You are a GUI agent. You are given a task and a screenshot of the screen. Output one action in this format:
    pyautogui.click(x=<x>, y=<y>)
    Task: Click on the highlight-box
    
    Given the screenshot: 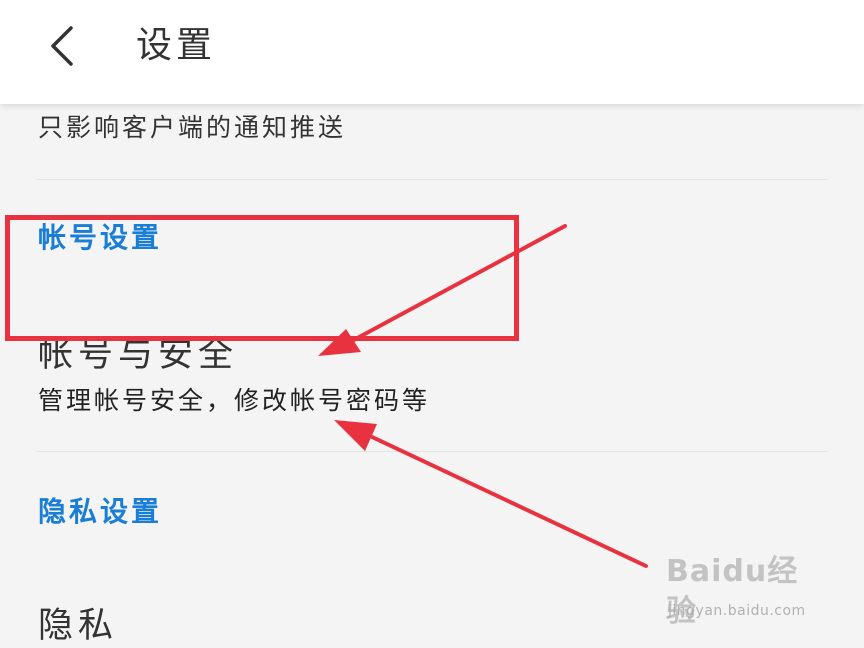 What is the action you would take?
    pyautogui.click(x=262, y=278)
    